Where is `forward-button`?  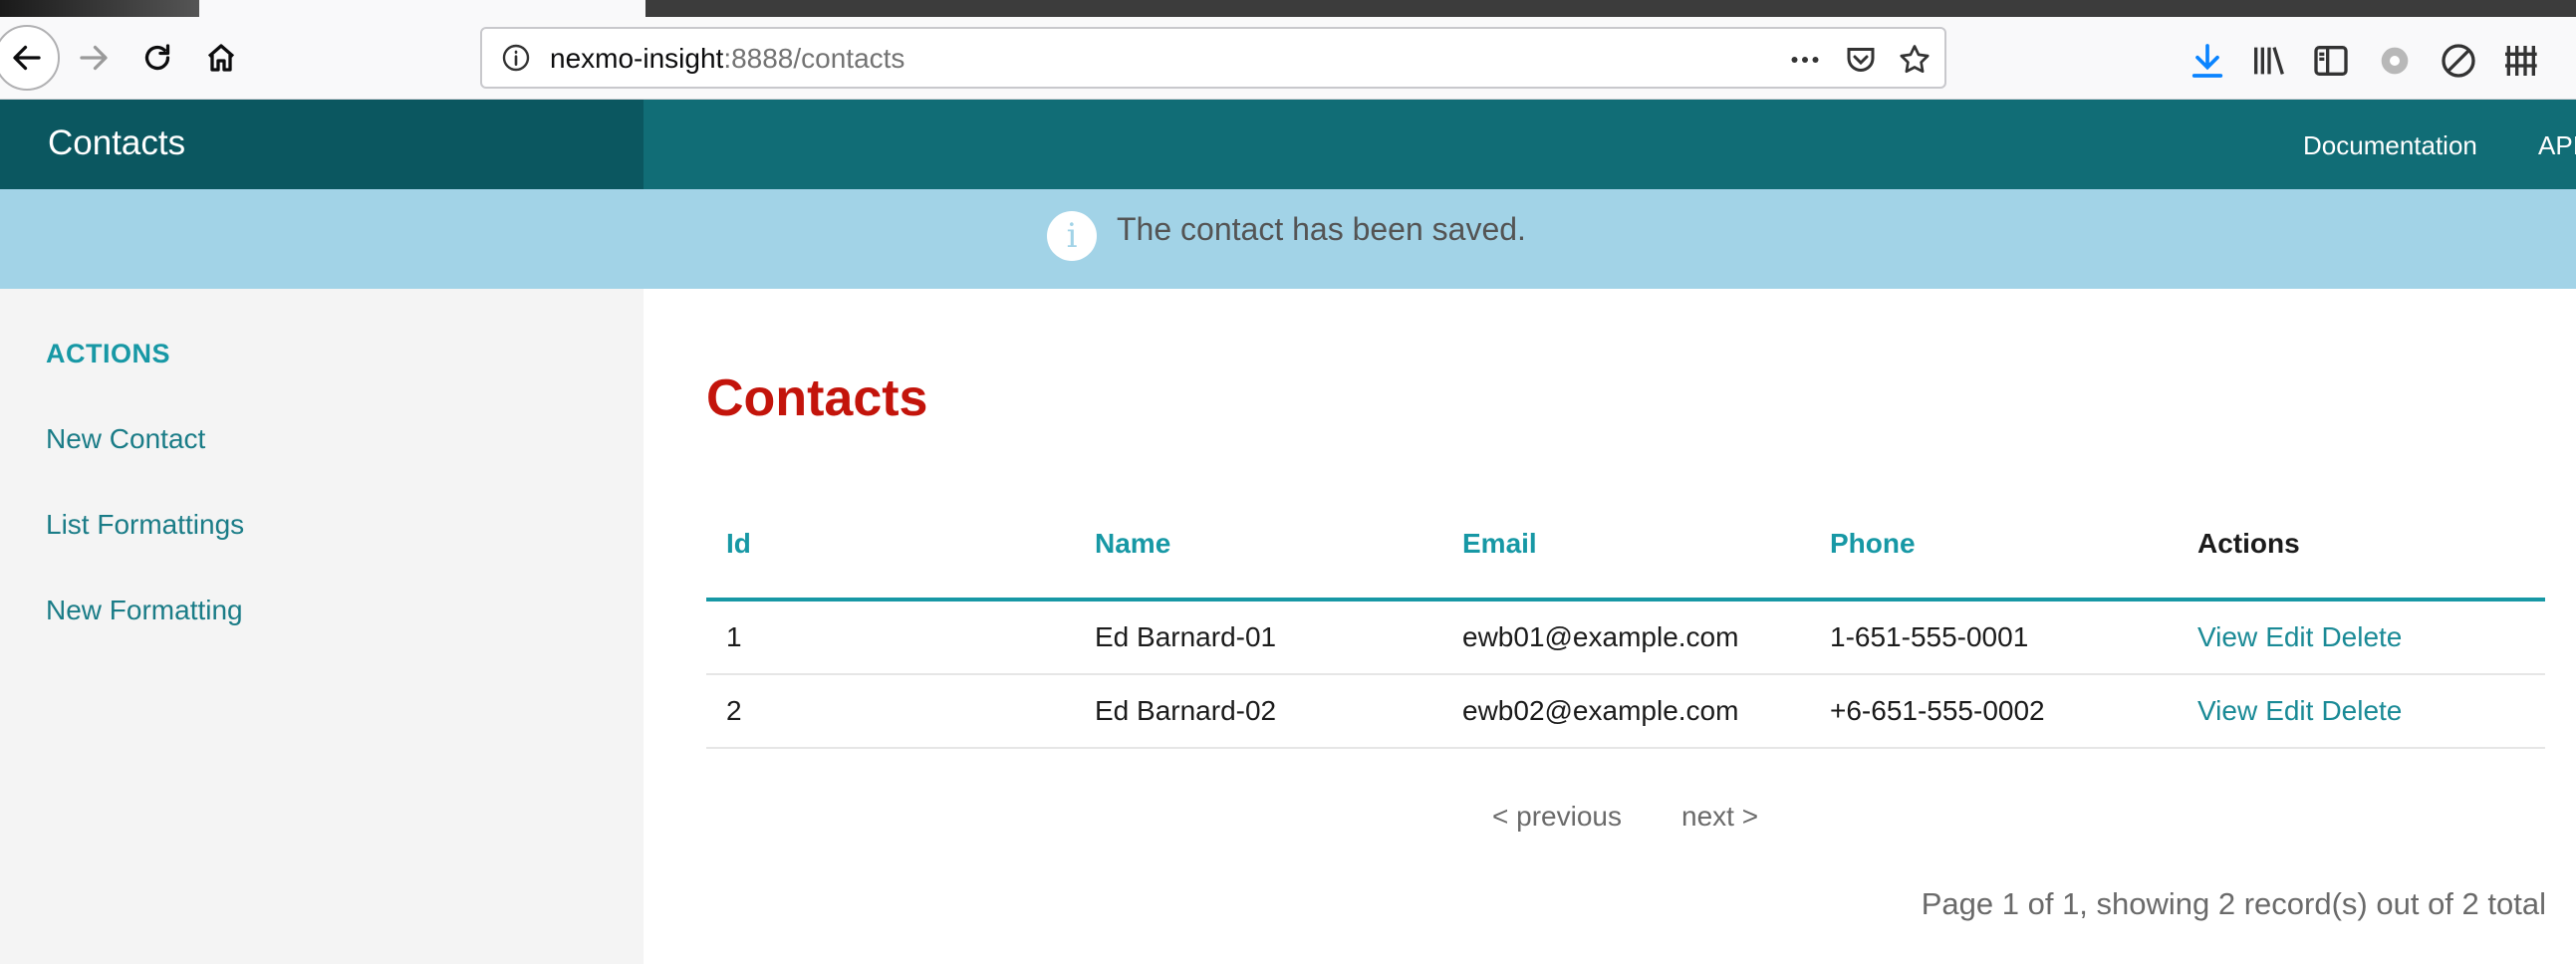
forward-button is located at coordinates (94, 58).